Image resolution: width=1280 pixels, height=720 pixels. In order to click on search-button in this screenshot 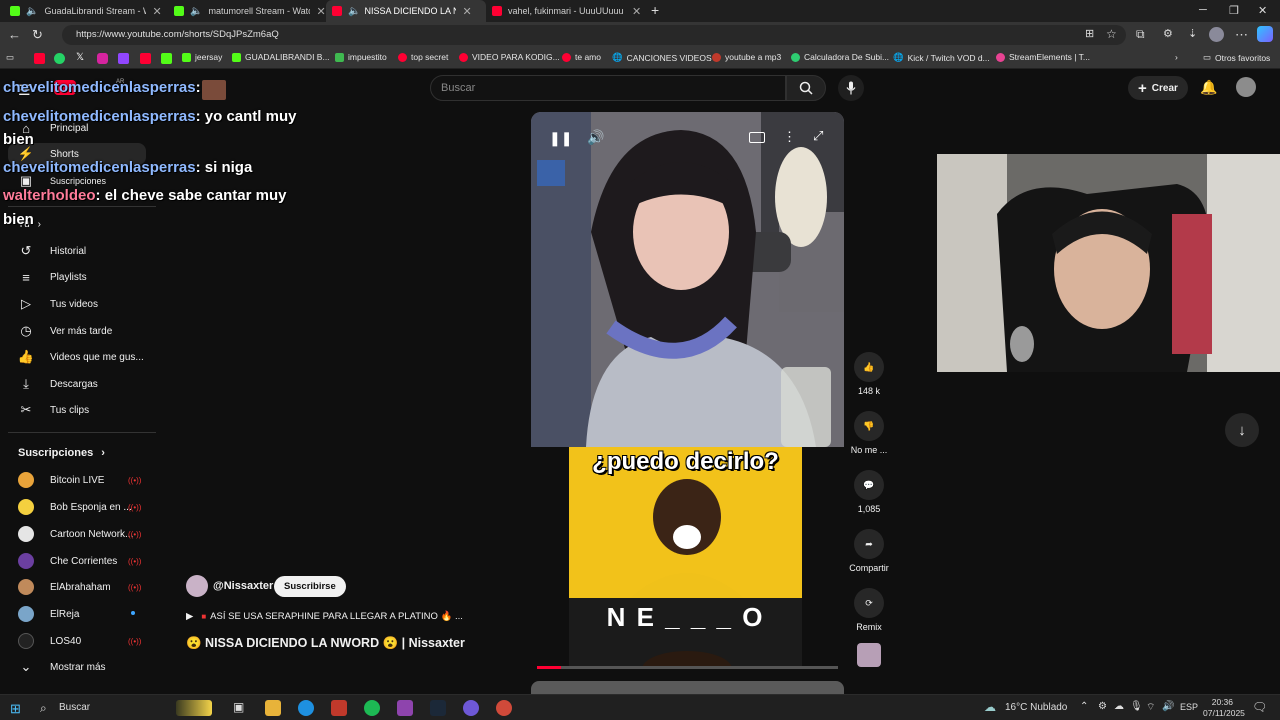, I will do `click(806, 88)`.